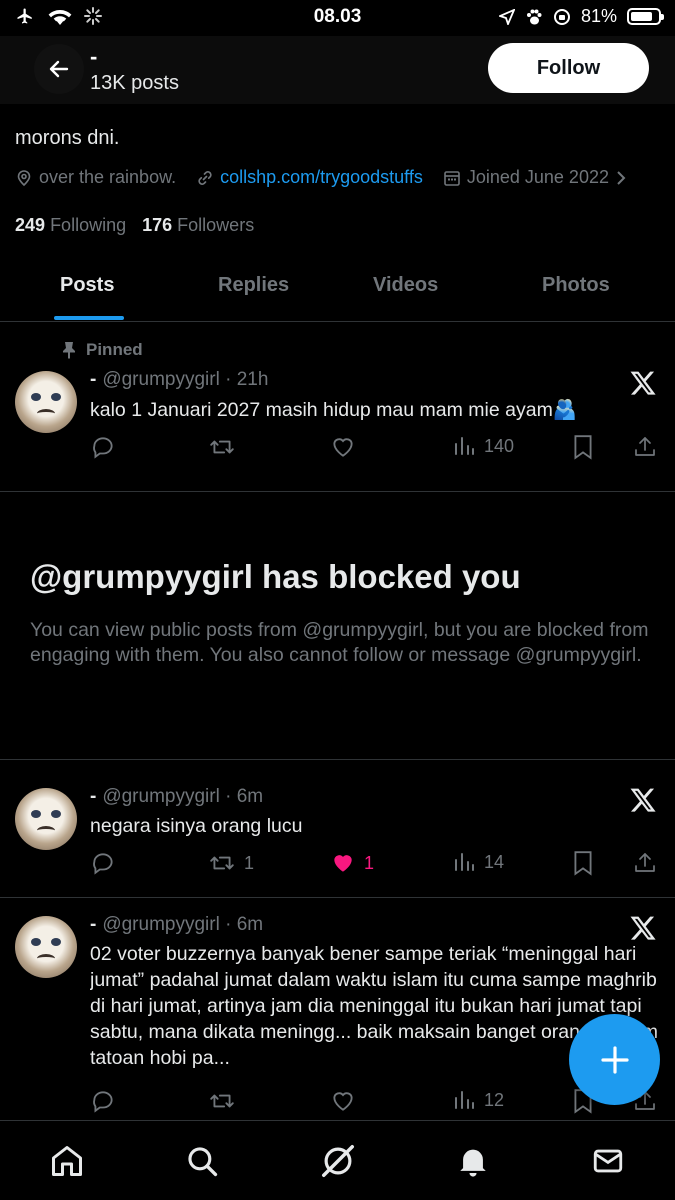 The height and width of the screenshot is (1200, 675). What do you see at coordinates (534, 16) in the screenshot?
I see `paw-icon` at bounding box center [534, 16].